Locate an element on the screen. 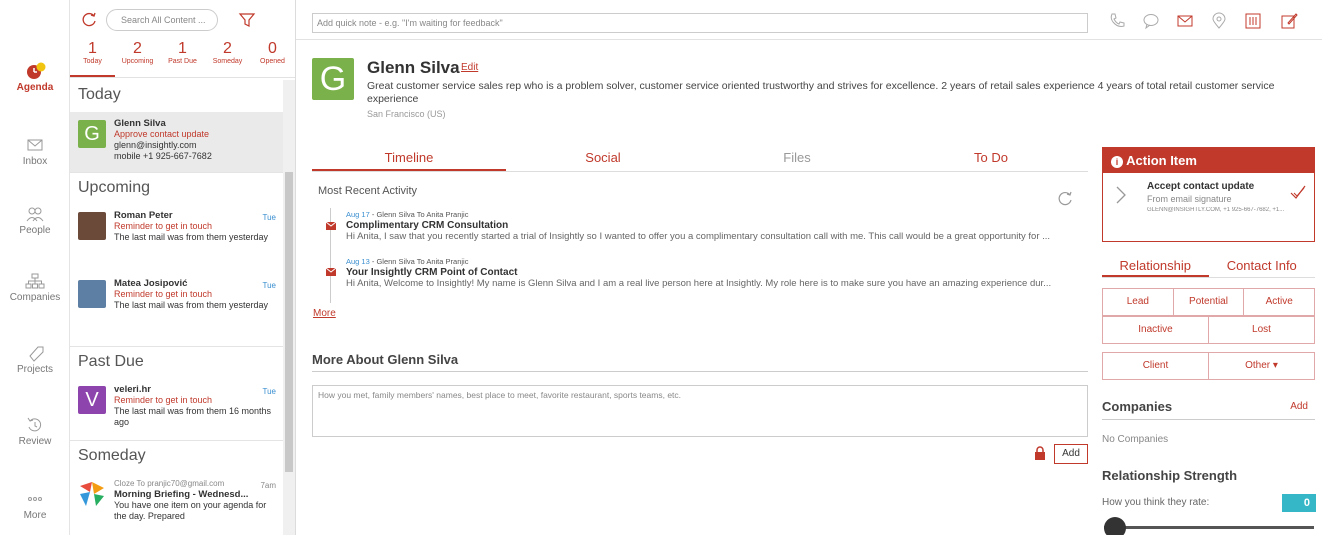 The width and height of the screenshot is (1322, 535). sliders-icon is located at coordinates (1253, 21).